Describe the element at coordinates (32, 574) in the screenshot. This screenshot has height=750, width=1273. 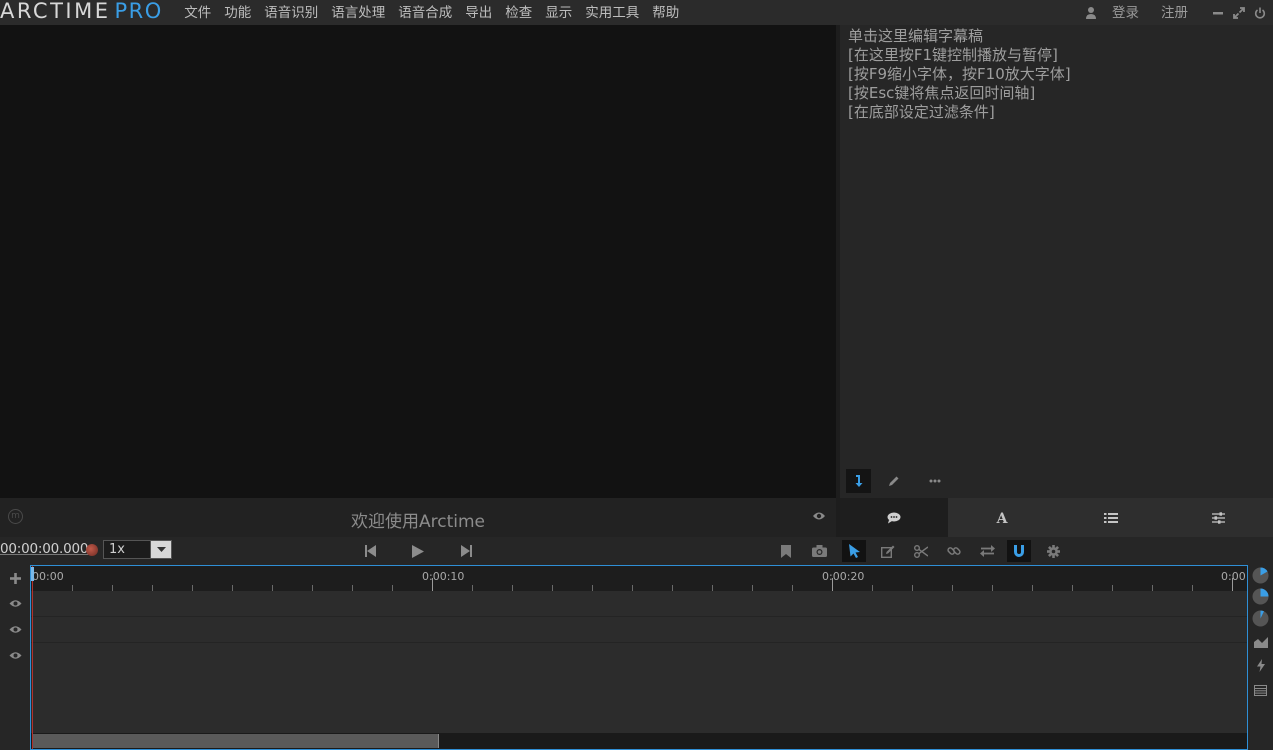
I see `playhead-handle` at that location.